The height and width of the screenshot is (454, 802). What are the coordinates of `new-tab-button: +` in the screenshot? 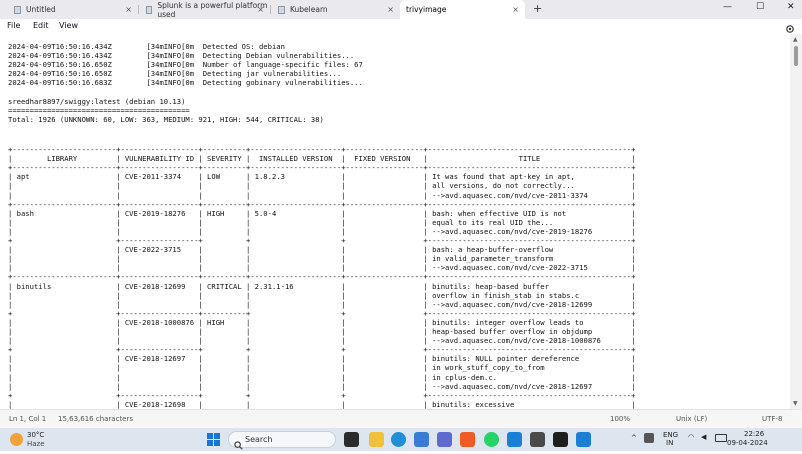 It's located at (537, 8).